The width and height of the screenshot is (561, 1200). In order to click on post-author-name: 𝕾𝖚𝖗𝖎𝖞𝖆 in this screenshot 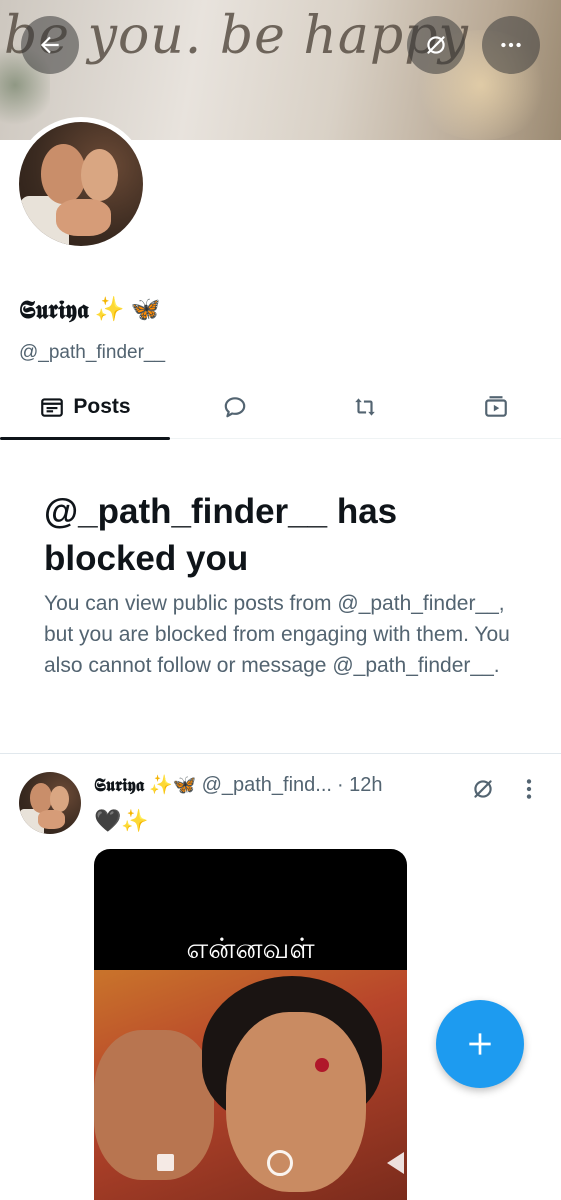, I will do `click(119, 785)`.